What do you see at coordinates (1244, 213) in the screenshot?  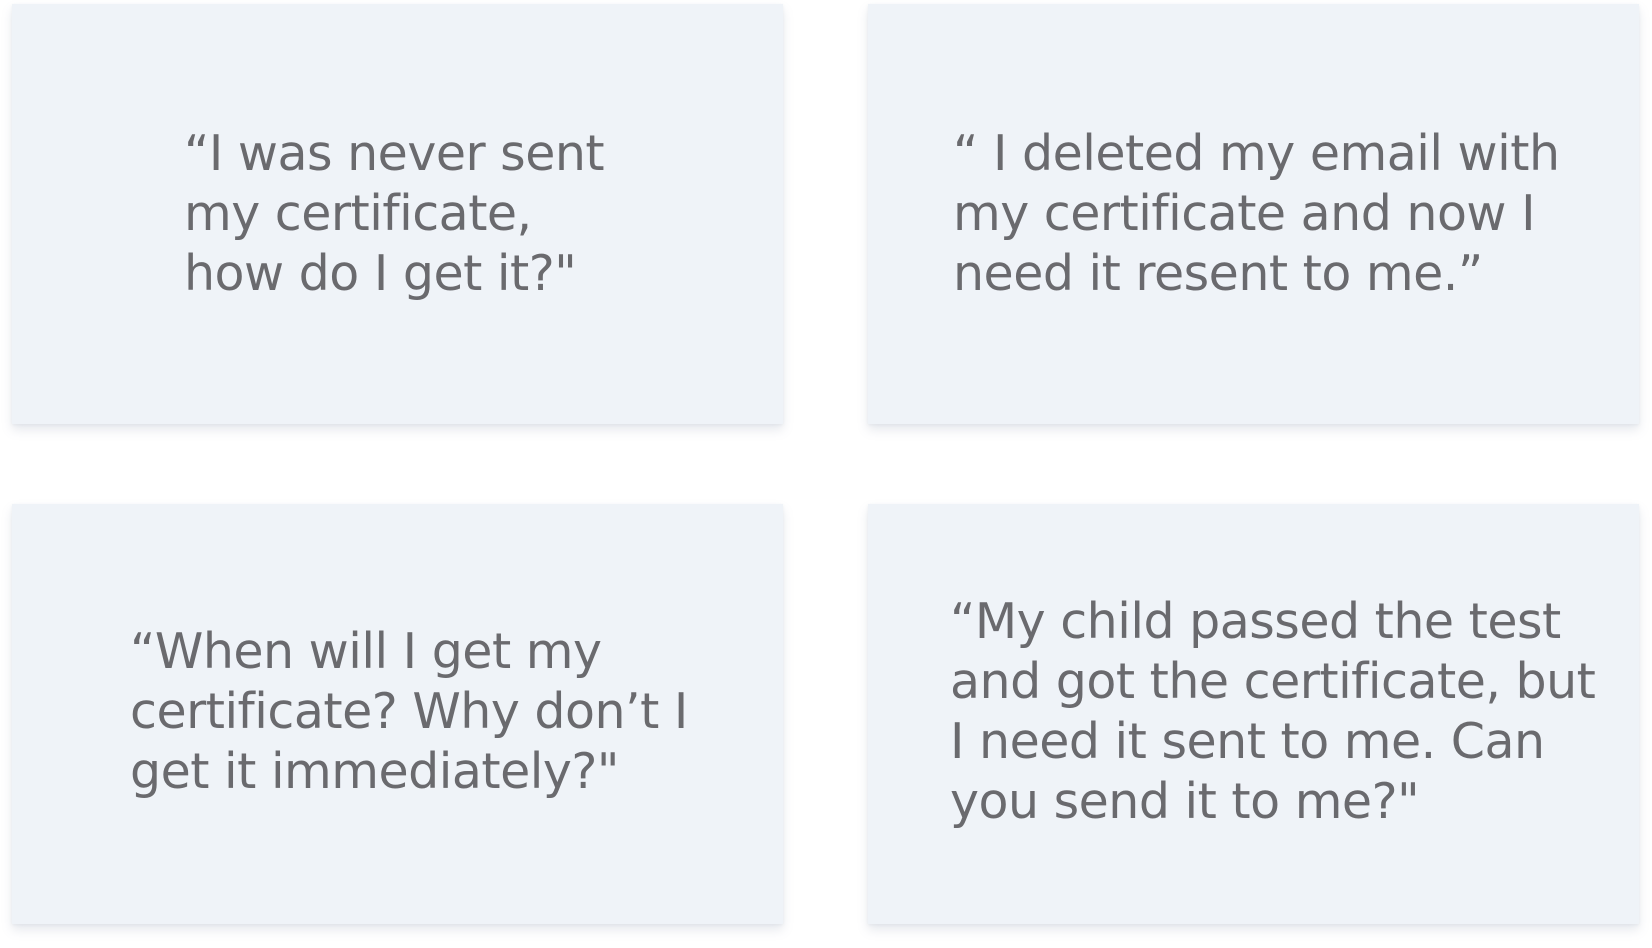 I see `quote-line: my certificate and now I` at bounding box center [1244, 213].